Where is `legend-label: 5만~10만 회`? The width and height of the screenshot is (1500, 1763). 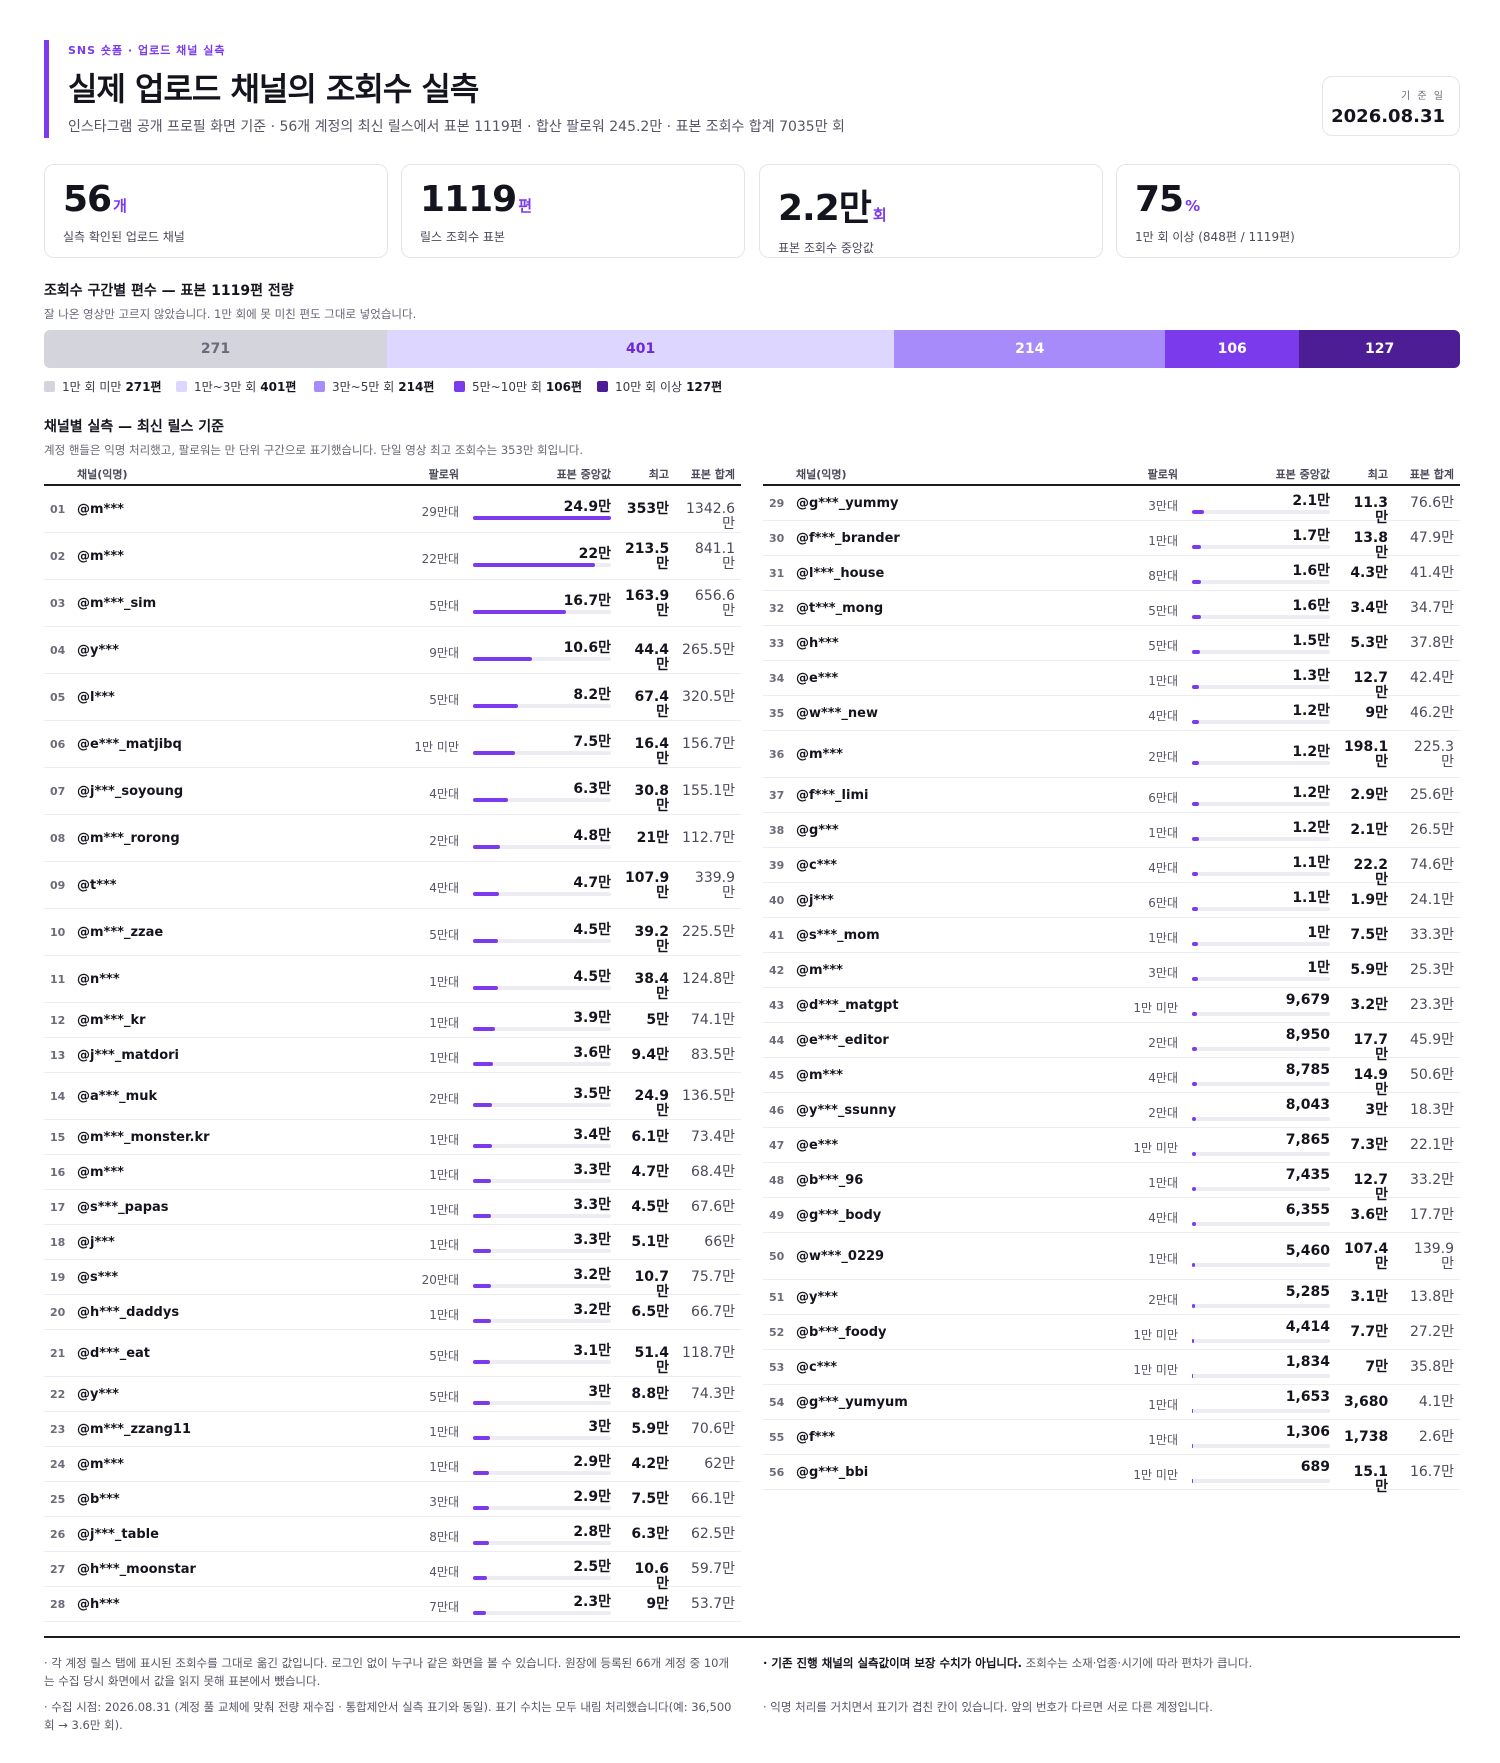
legend-label: 5만~10만 회 is located at coordinates (507, 387).